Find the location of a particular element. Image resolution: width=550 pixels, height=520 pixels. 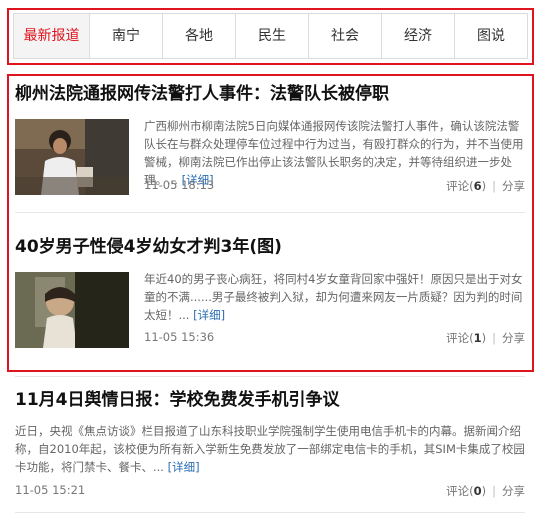

comment-link: 评论(1) is located at coordinates (466, 338).